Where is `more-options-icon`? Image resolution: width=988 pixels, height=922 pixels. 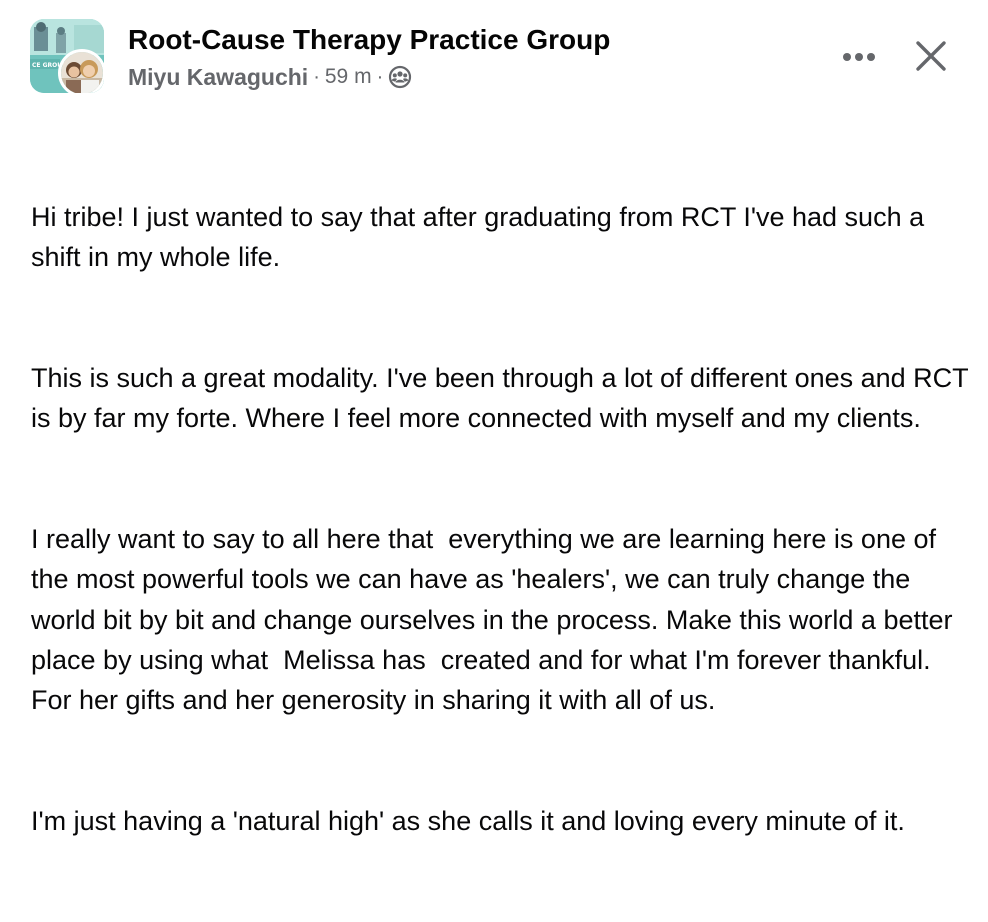
more-options-icon is located at coordinates (859, 57).